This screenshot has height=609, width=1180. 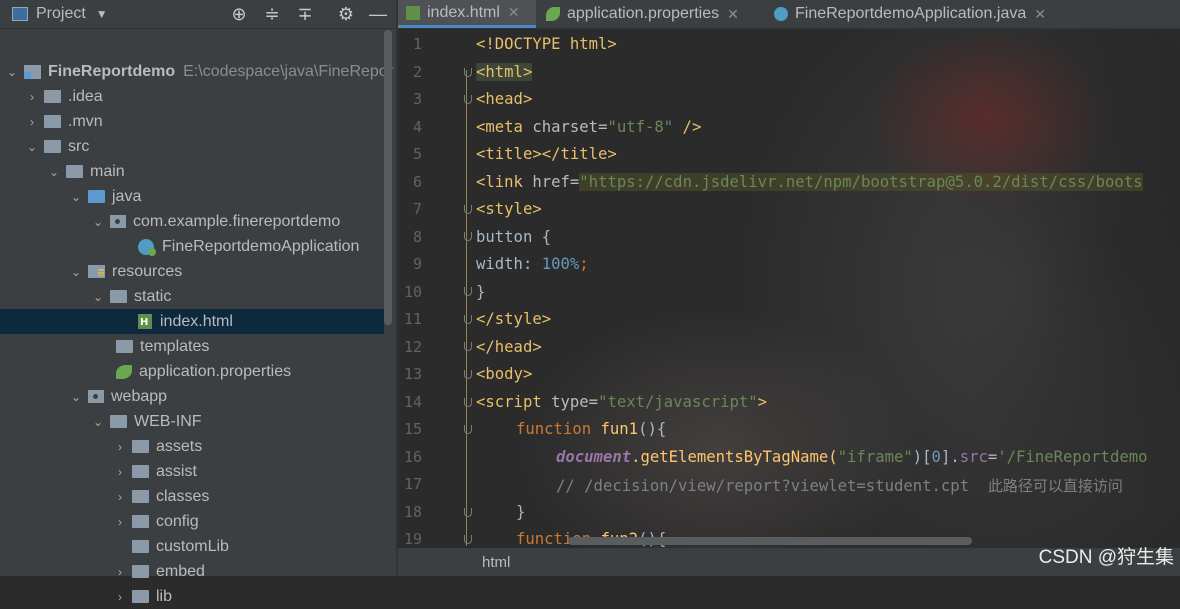 I want to click on tree-item-label: lib, so click(x=164, y=596).